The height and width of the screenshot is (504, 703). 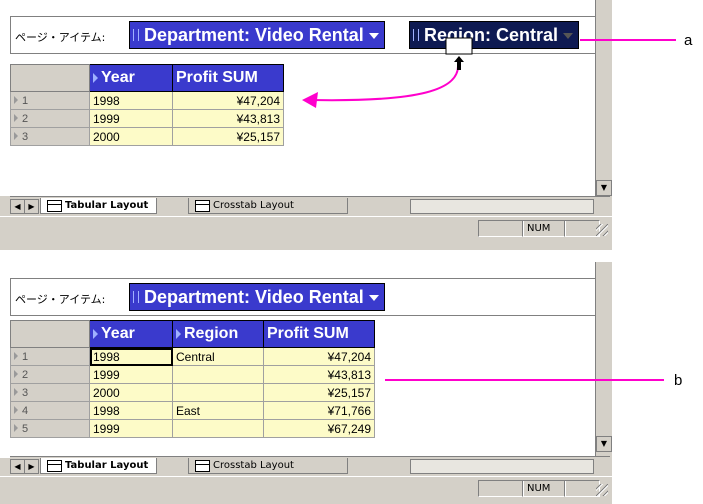 I want to click on drag-cursor-icon, so click(x=459, y=63).